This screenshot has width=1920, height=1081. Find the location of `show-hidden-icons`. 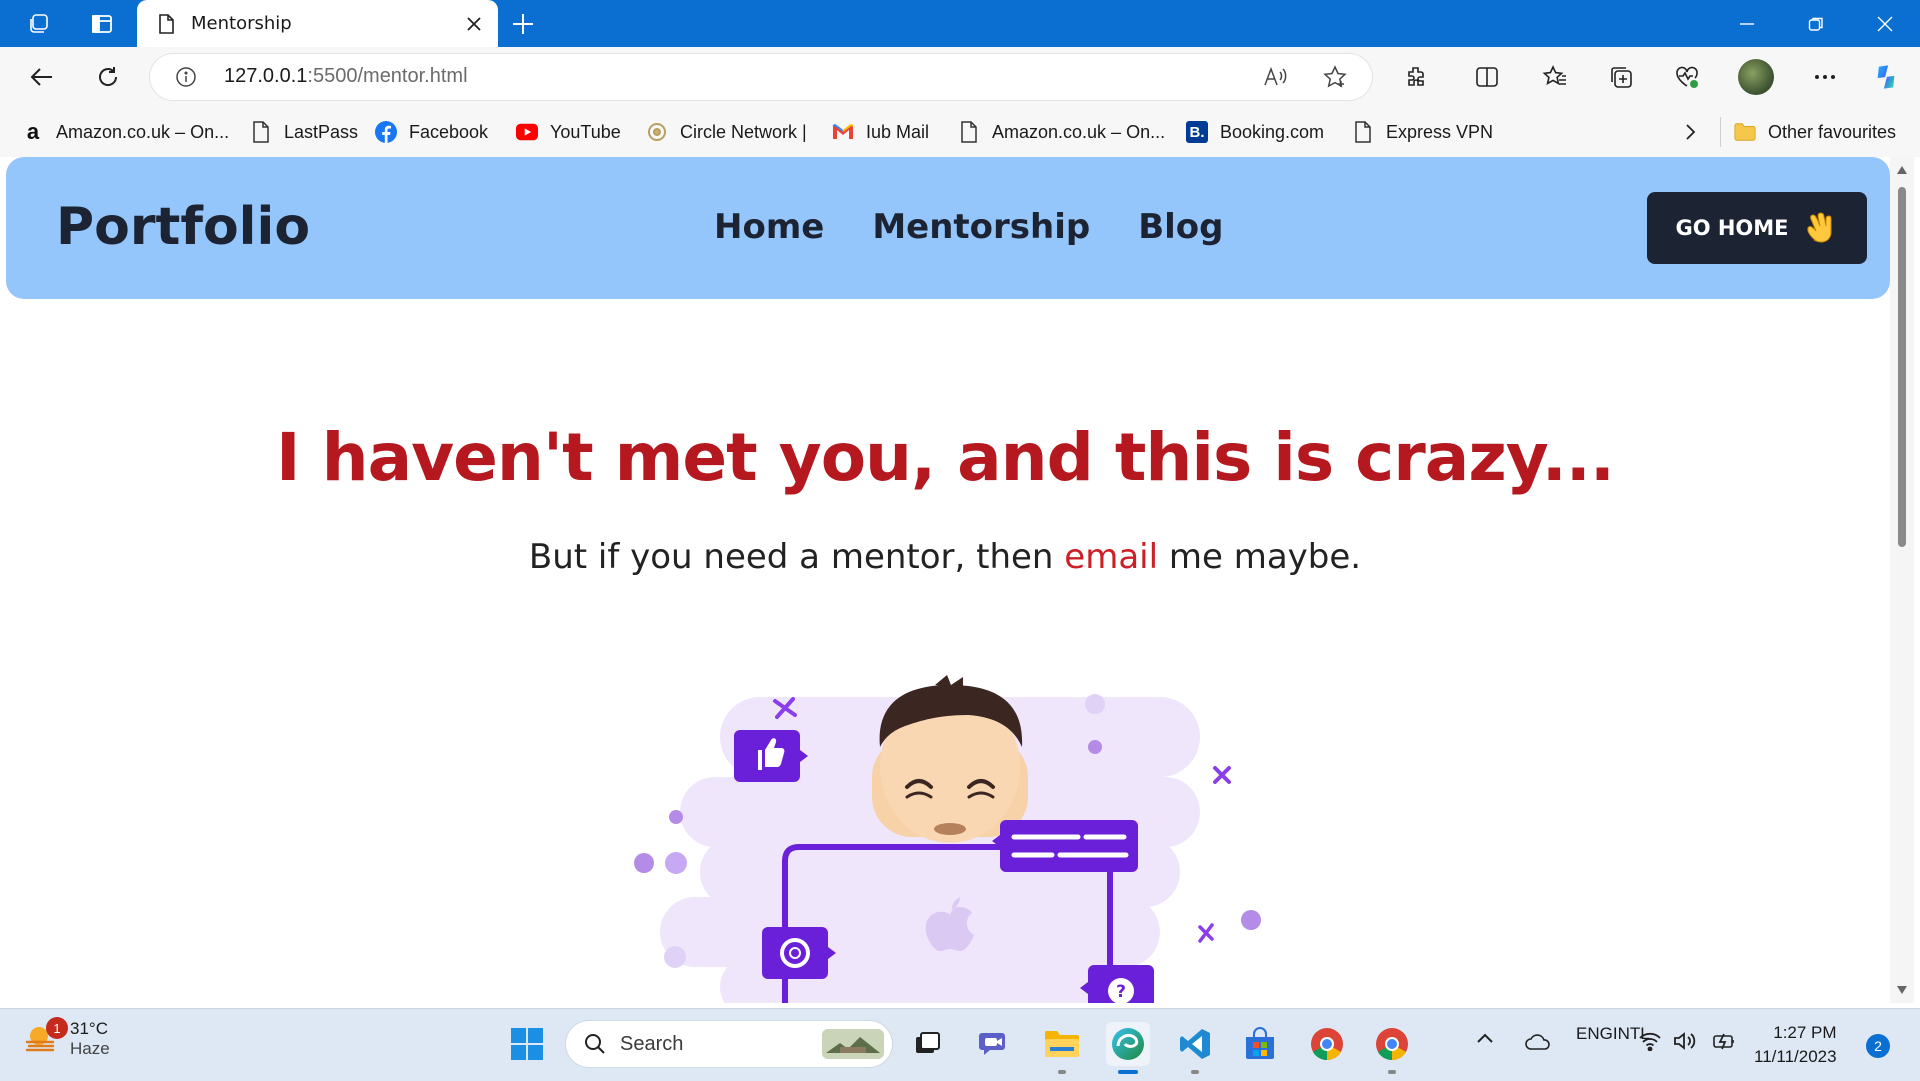

show-hidden-icons is located at coordinates (1485, 1038).